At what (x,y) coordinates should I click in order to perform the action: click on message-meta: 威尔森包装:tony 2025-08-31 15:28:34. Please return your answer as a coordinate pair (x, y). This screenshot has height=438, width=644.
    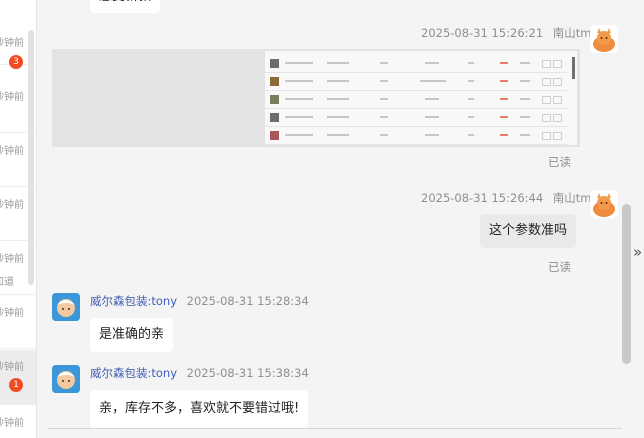
    Looking at the image, I should click on (199, 301).